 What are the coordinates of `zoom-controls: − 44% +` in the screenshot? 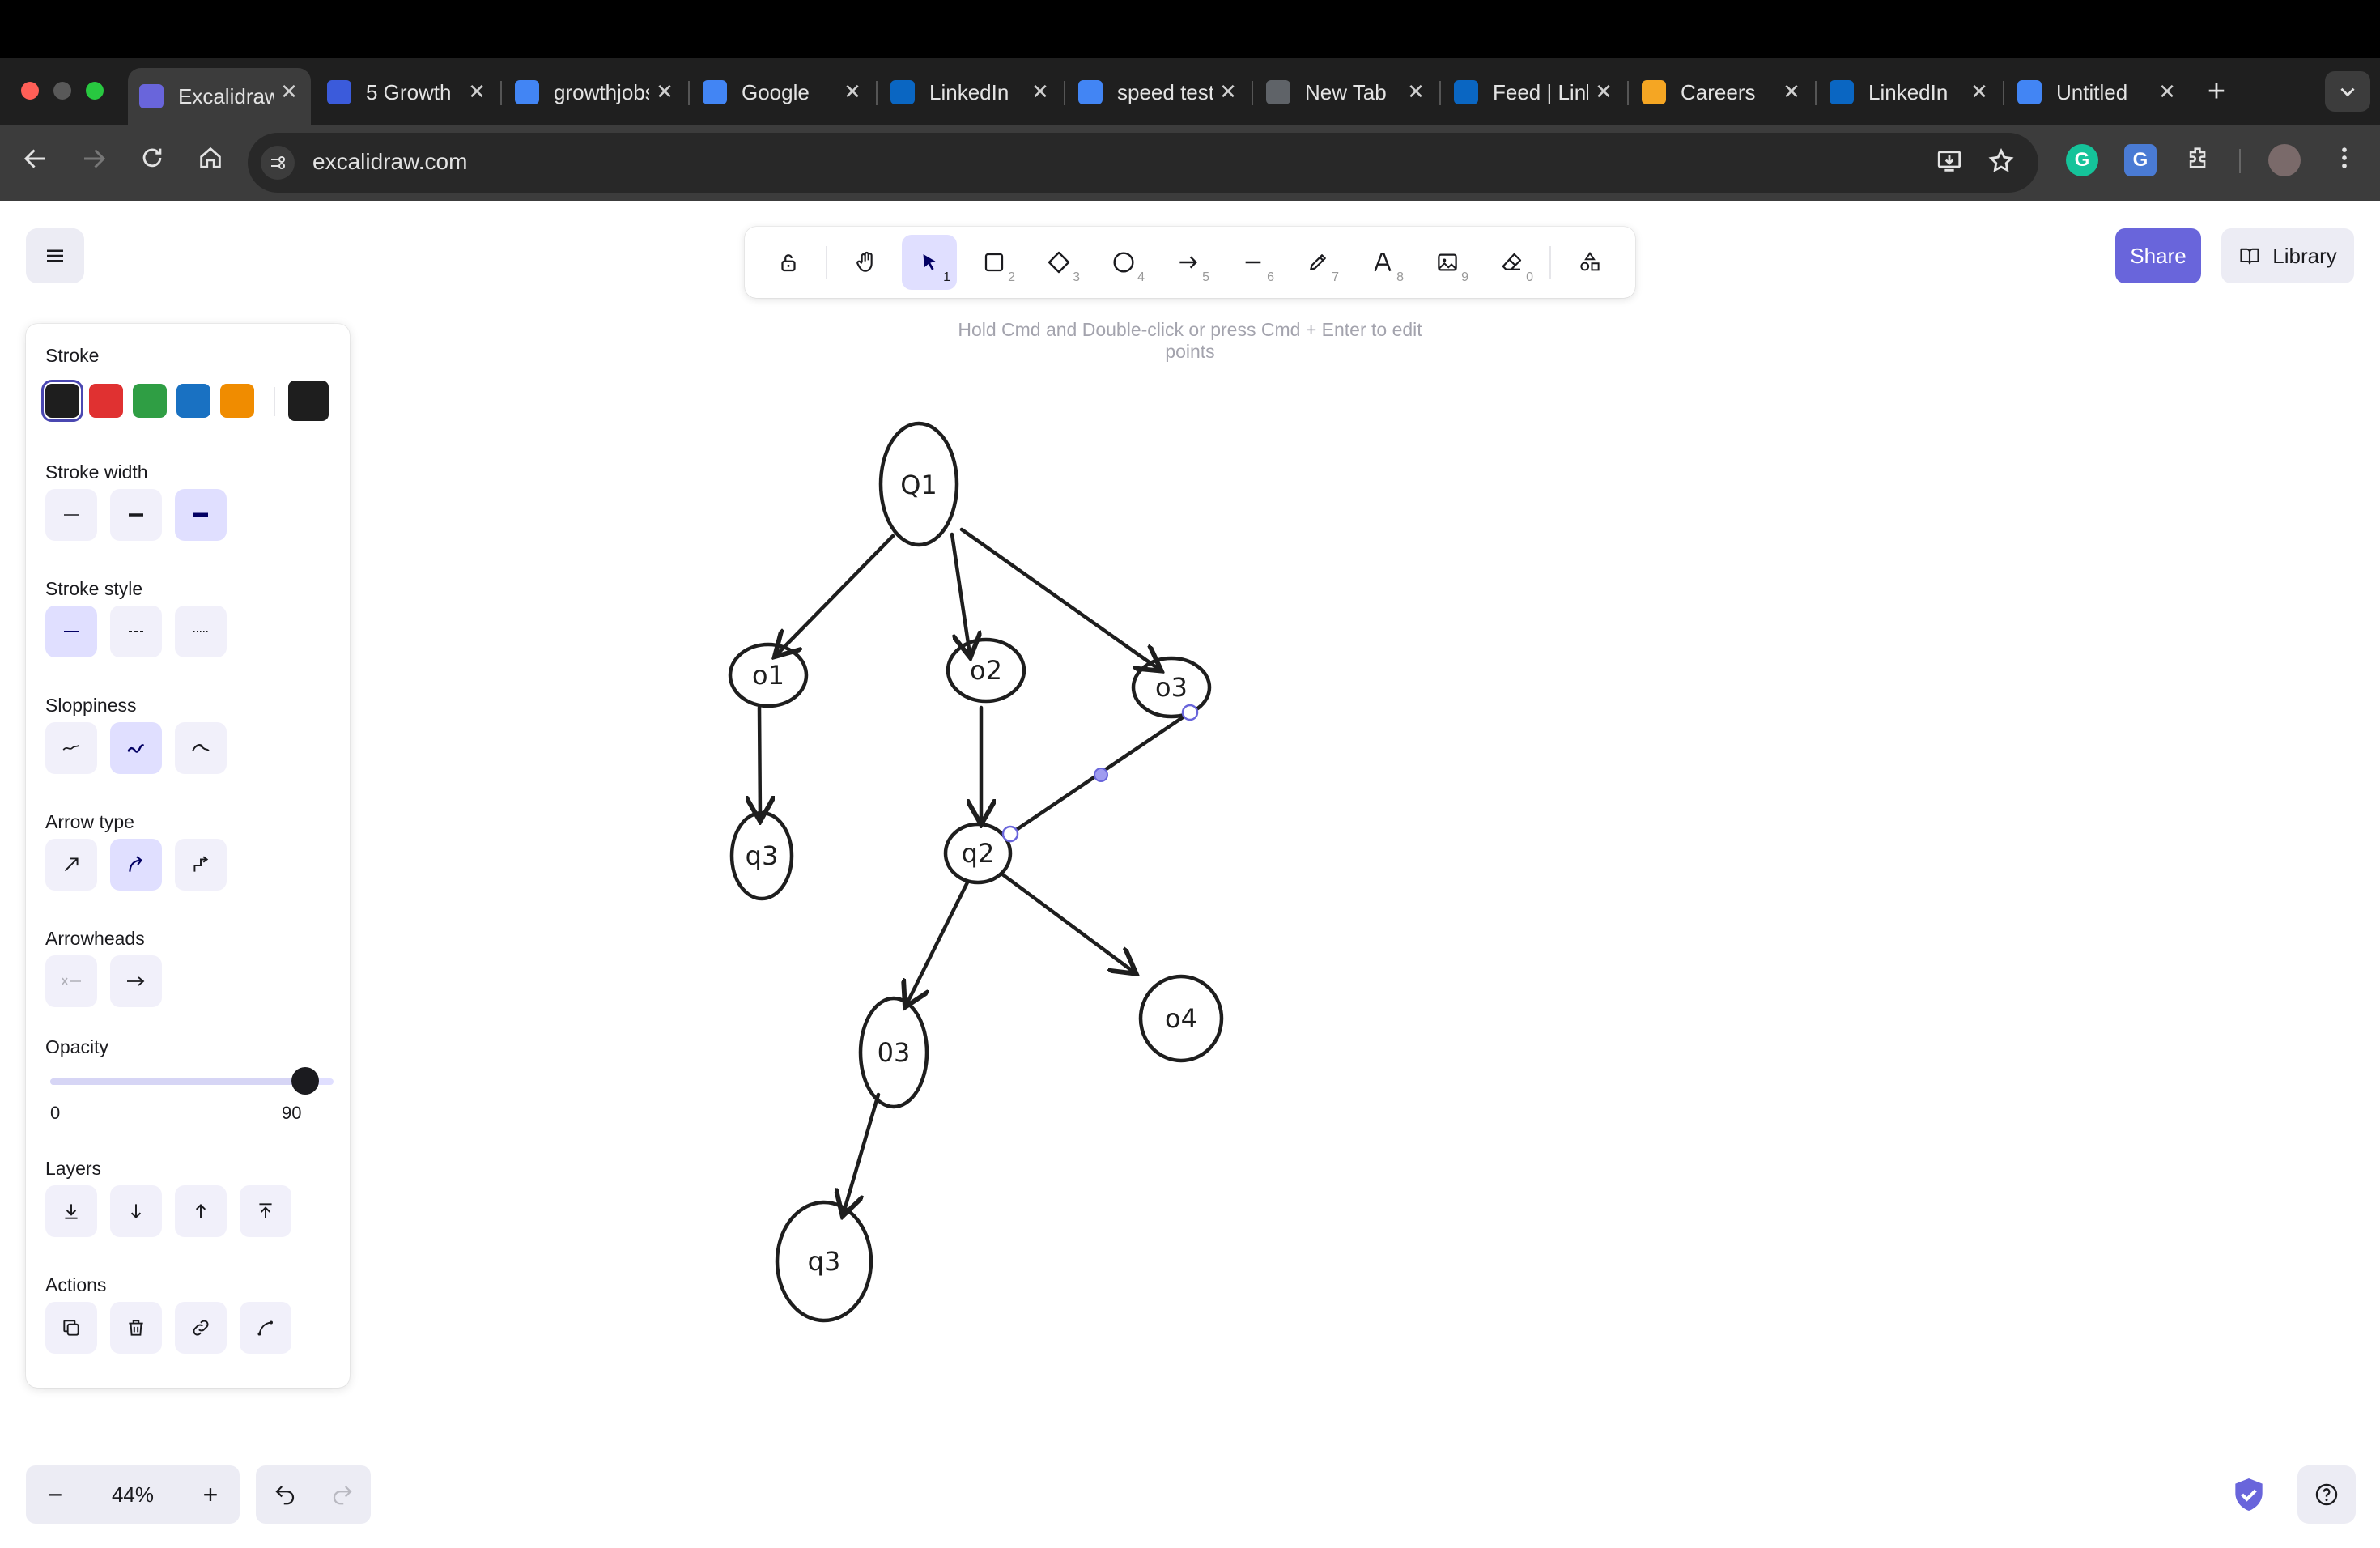 It's located at (133, 1494).